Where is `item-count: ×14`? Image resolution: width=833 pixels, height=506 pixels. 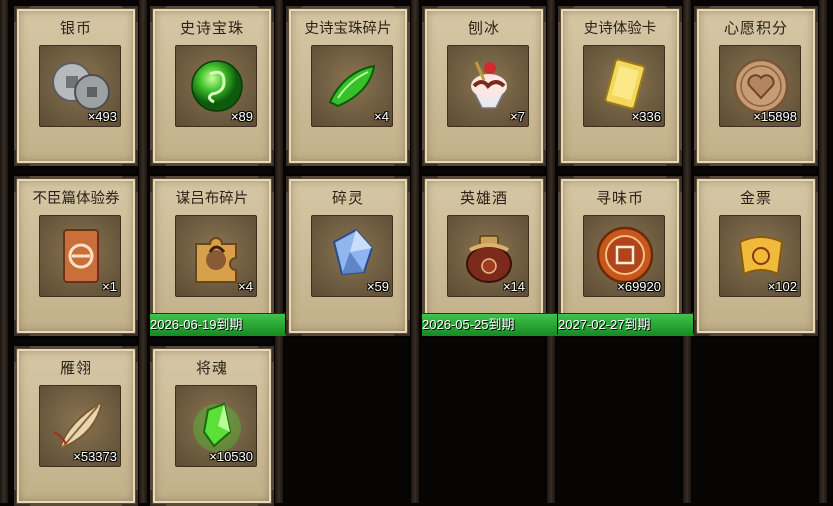 item-count: ×14 is located at coordinates (513, 286).